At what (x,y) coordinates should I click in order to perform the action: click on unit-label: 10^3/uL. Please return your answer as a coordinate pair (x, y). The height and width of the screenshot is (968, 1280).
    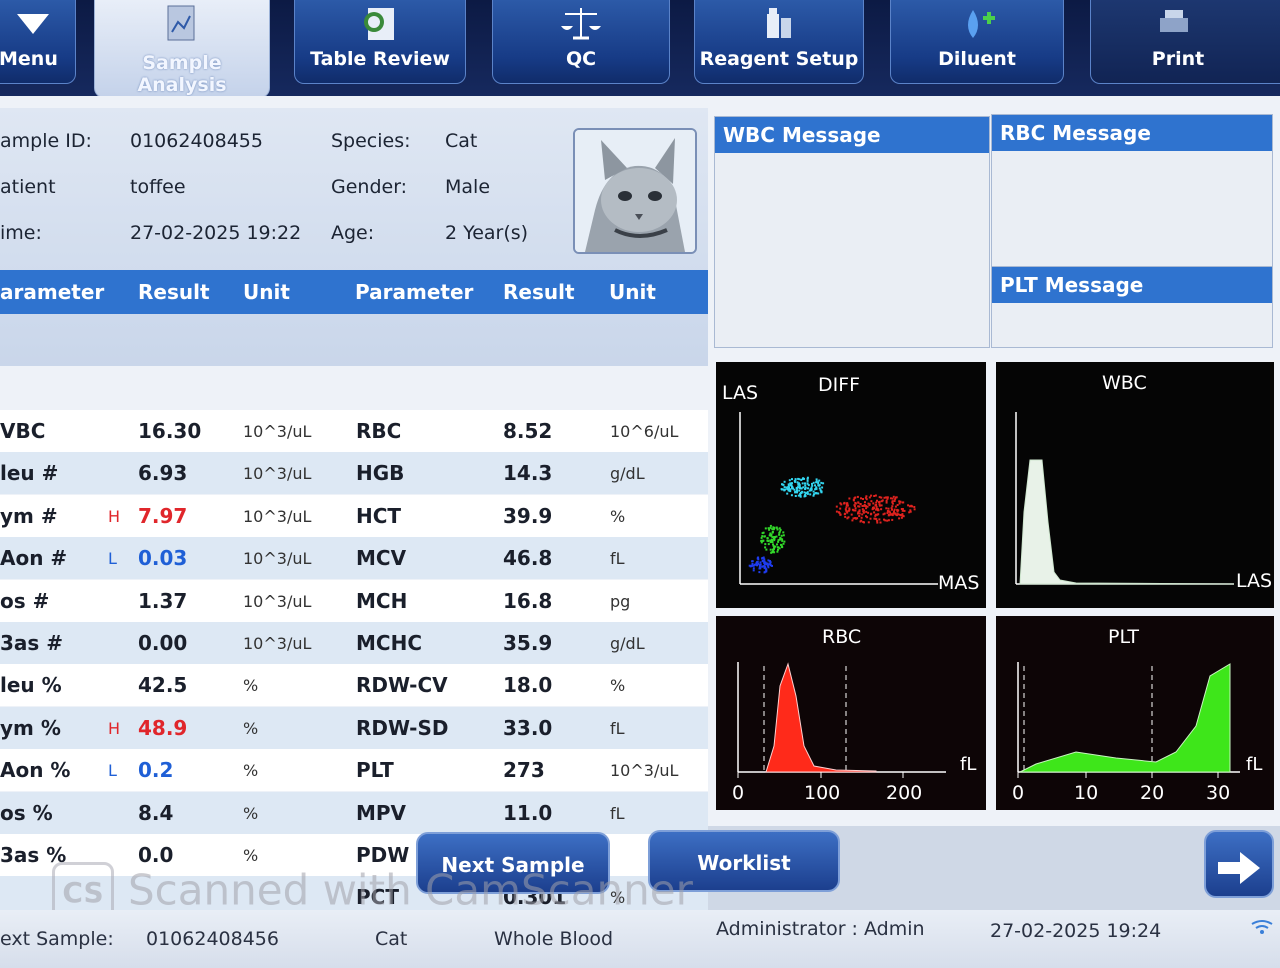
    Looking at the image, I should click on (277, 559).